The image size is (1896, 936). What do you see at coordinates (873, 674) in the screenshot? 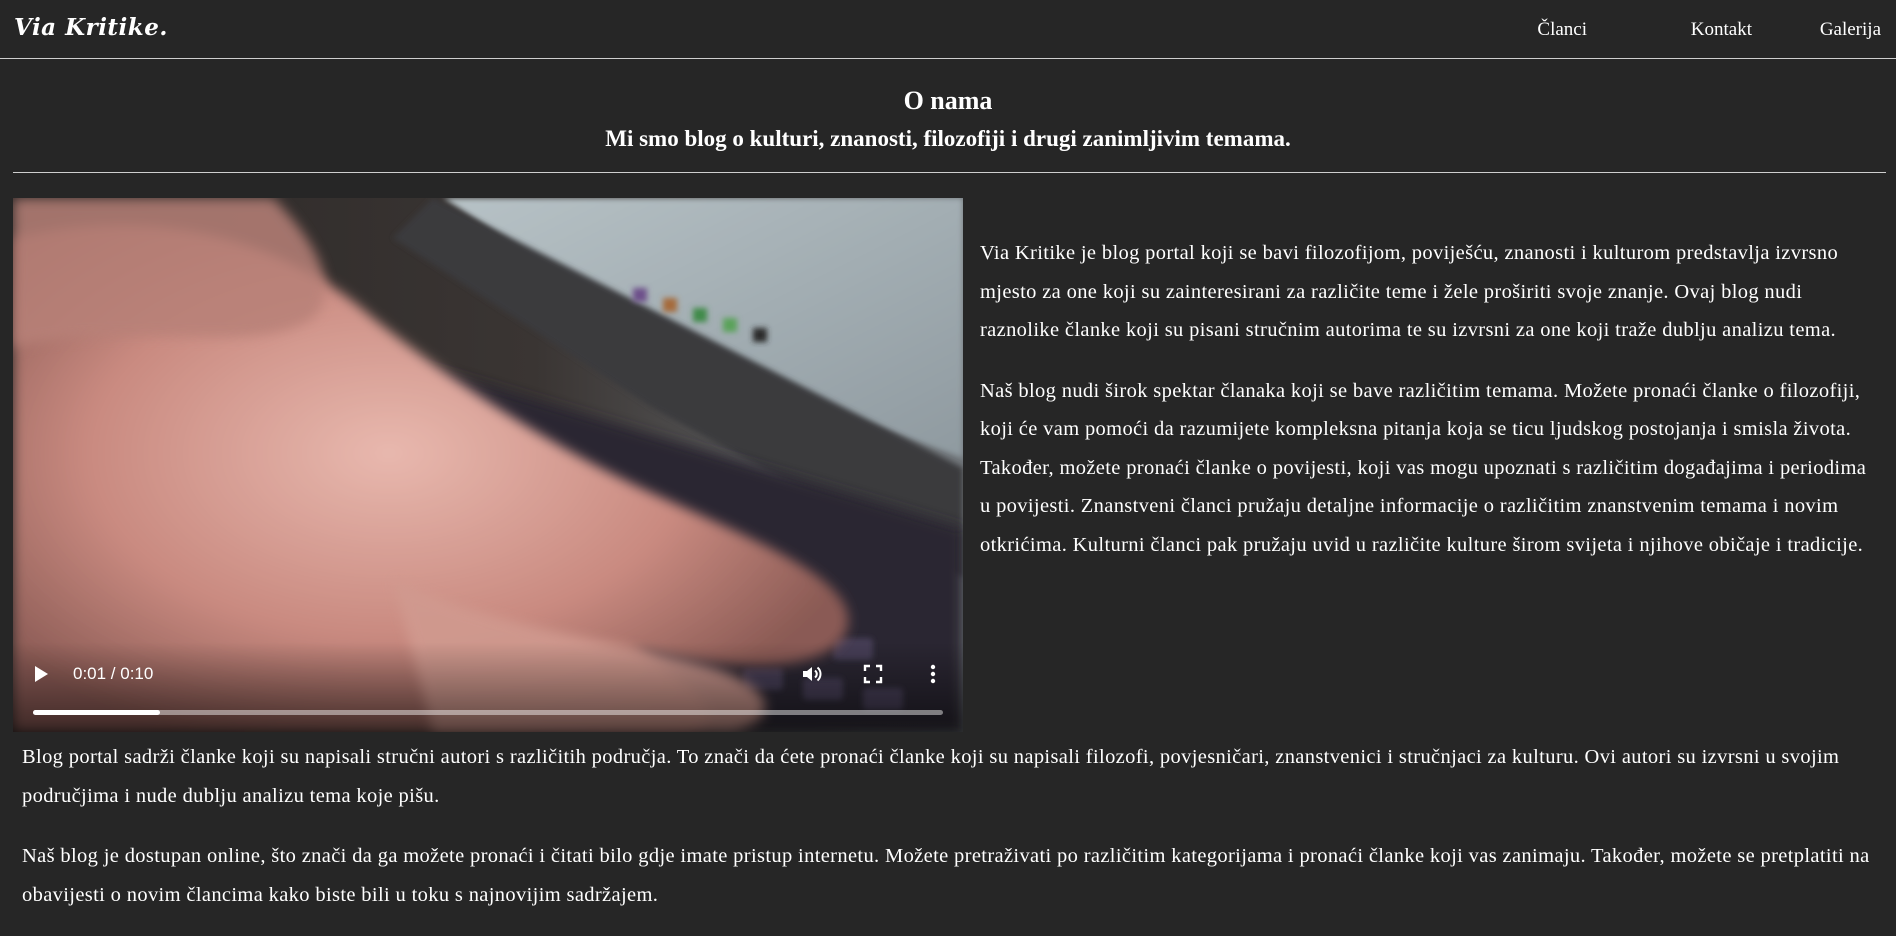
I see `fullscreen-icon` at bounding box center [873, 674].